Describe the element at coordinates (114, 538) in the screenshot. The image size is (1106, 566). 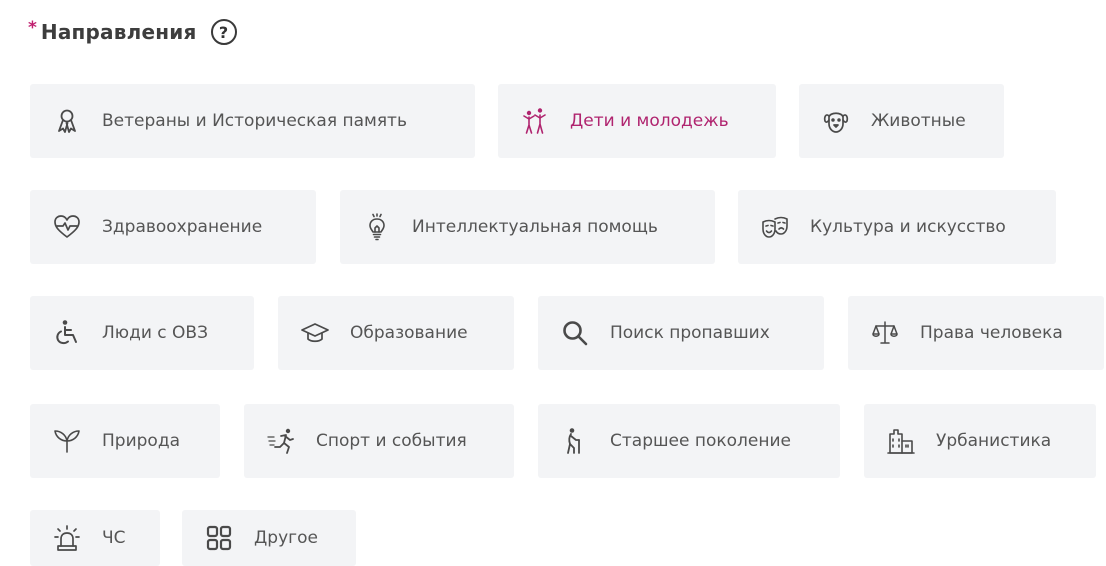
I see `direction-label: ЧС` at that location.